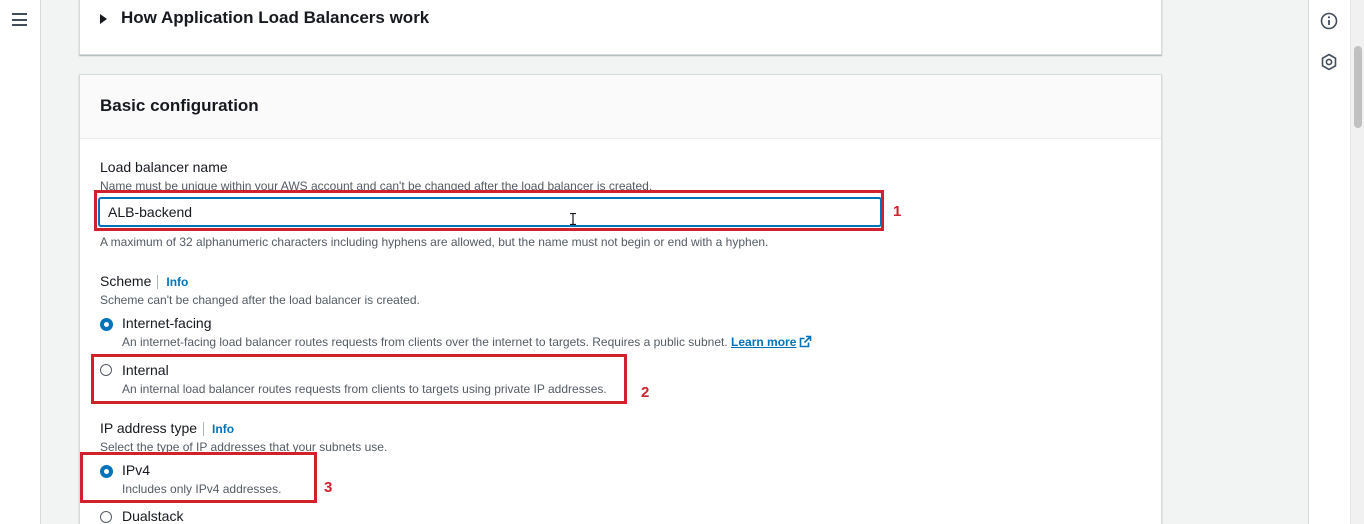 The height and width of the screenshot is (524, 1364). Describe the element at coordinates (620, 27) in the screenshot. I see `how-it-works-panel: How Application Load Balancers work` at that location.